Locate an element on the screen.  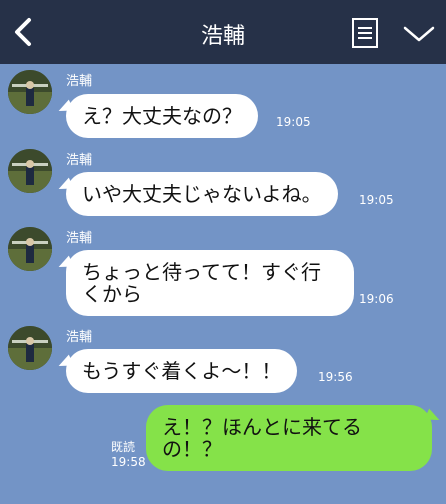
note-menu-button is located at coordinates (365, 33).